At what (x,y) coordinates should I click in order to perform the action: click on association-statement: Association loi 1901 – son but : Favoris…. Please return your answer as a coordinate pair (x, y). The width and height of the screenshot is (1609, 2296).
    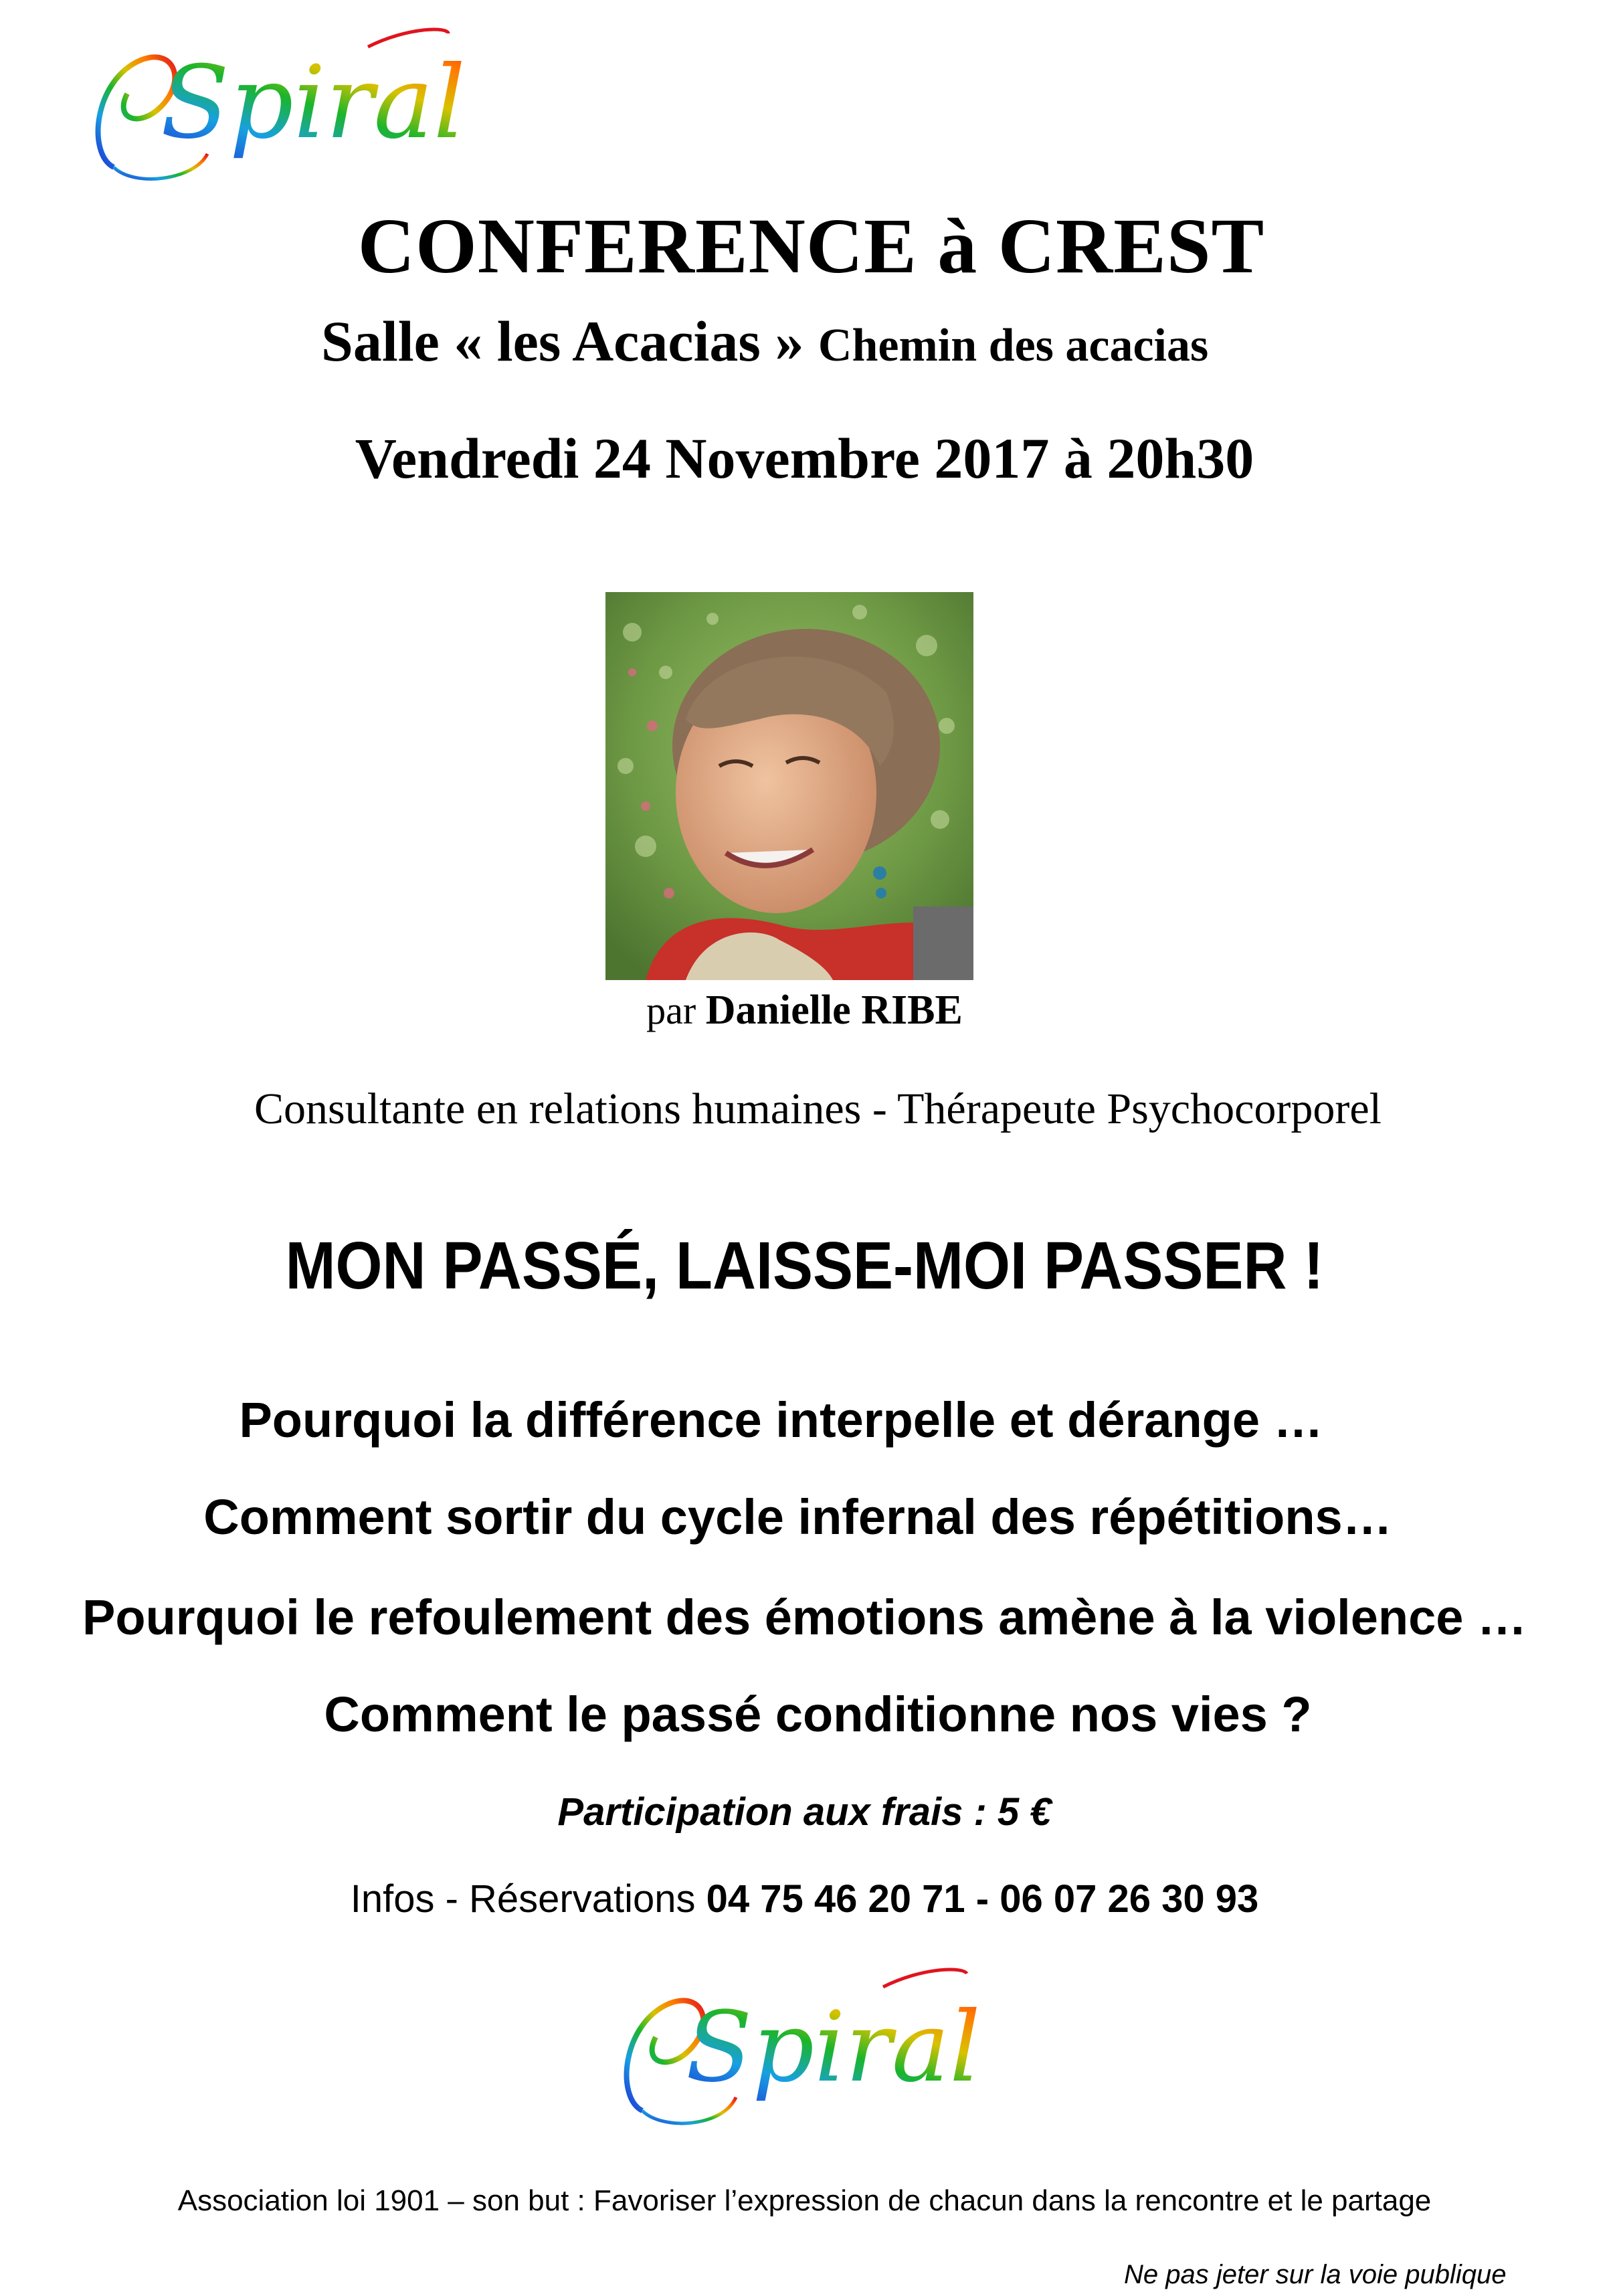
    Looking at the image, I should click on (804, 2200).